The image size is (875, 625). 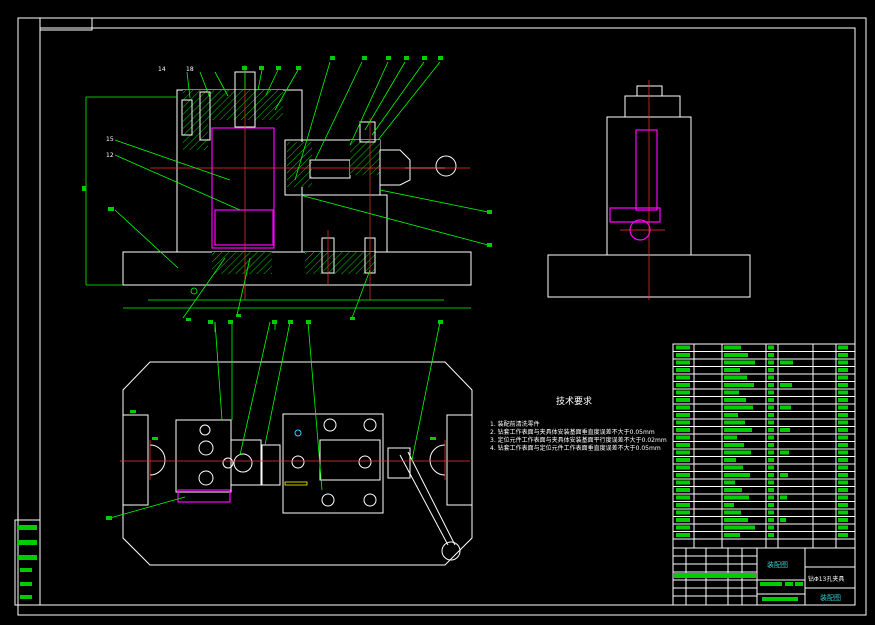 What do you see at coordinates (764, 446) in the screenshot?
I see `parts-list` at bounding box center [764, 446].